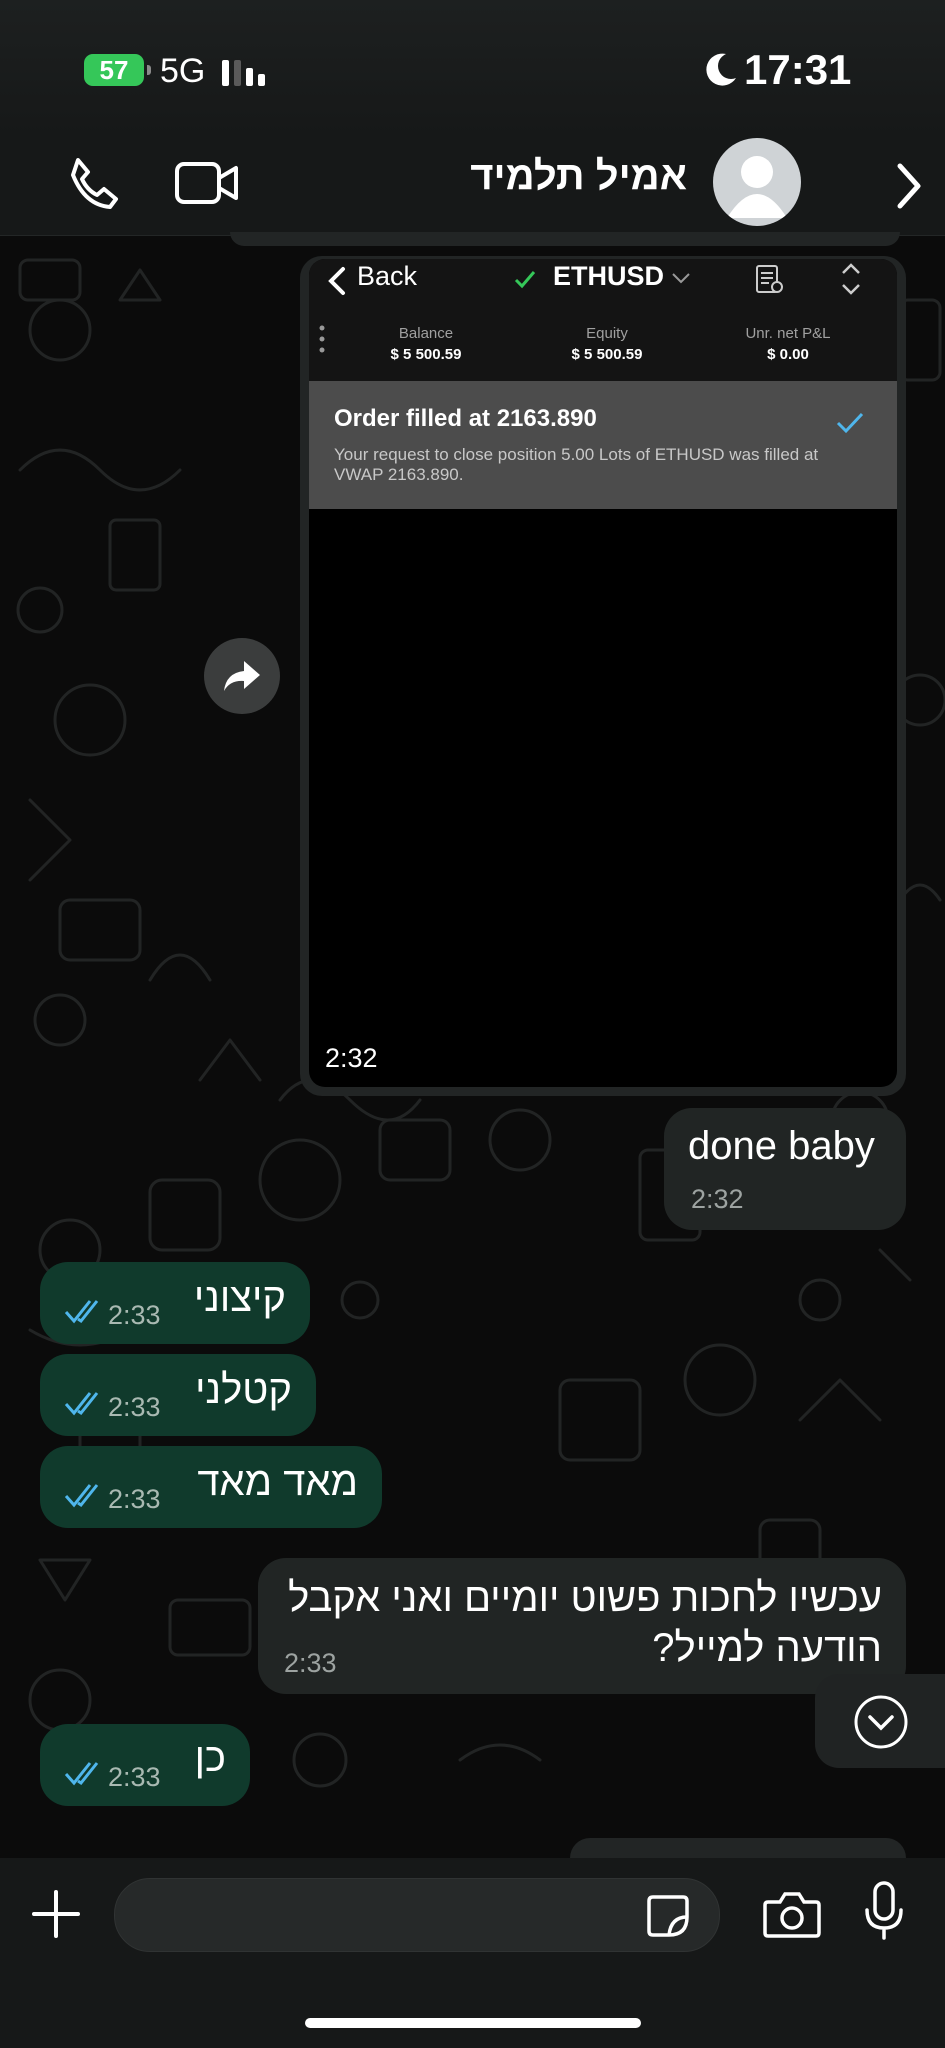 This screenshot has height=2048, width=945. Describe the element at coordinates (578, 176) in the screenshot. I see `contact-name: אמיל תלמיד` at that location.